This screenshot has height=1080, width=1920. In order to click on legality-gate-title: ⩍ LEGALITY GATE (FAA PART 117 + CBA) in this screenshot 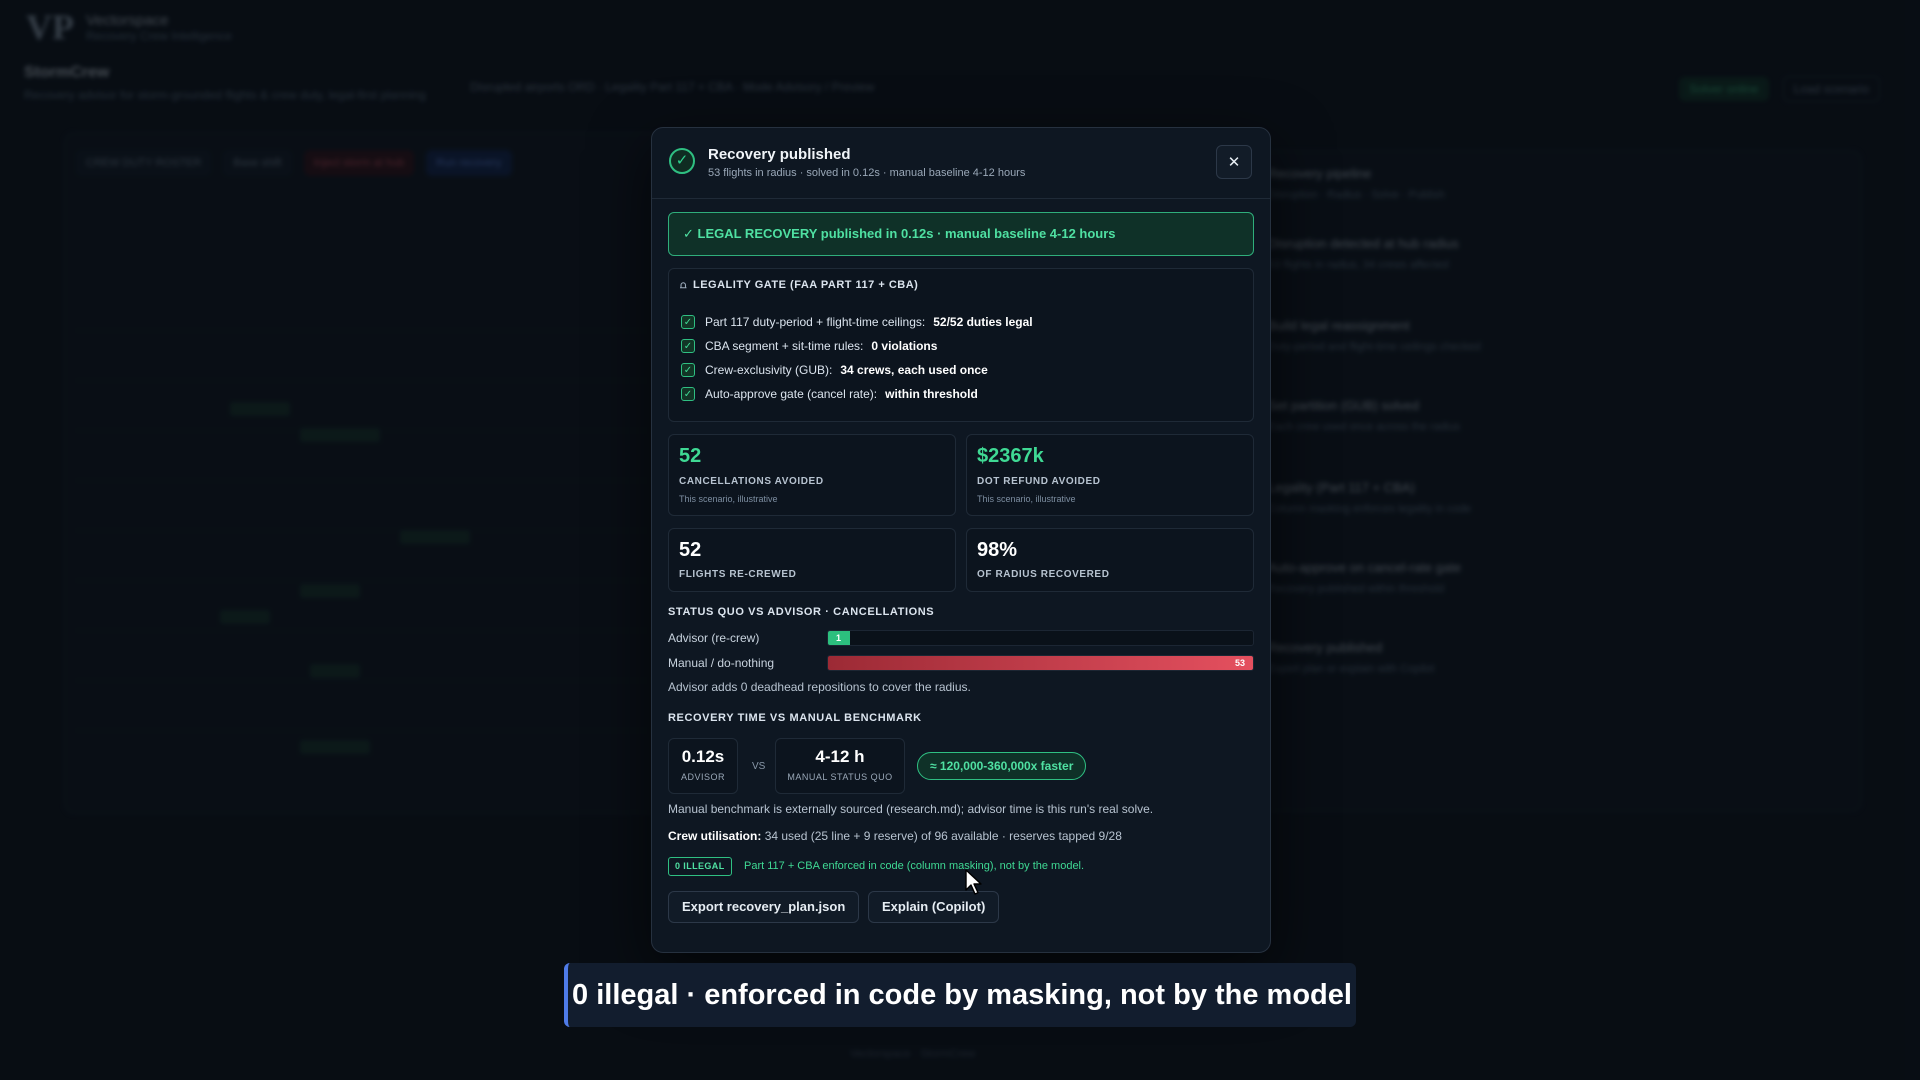, I will do `click(799, 285)`.